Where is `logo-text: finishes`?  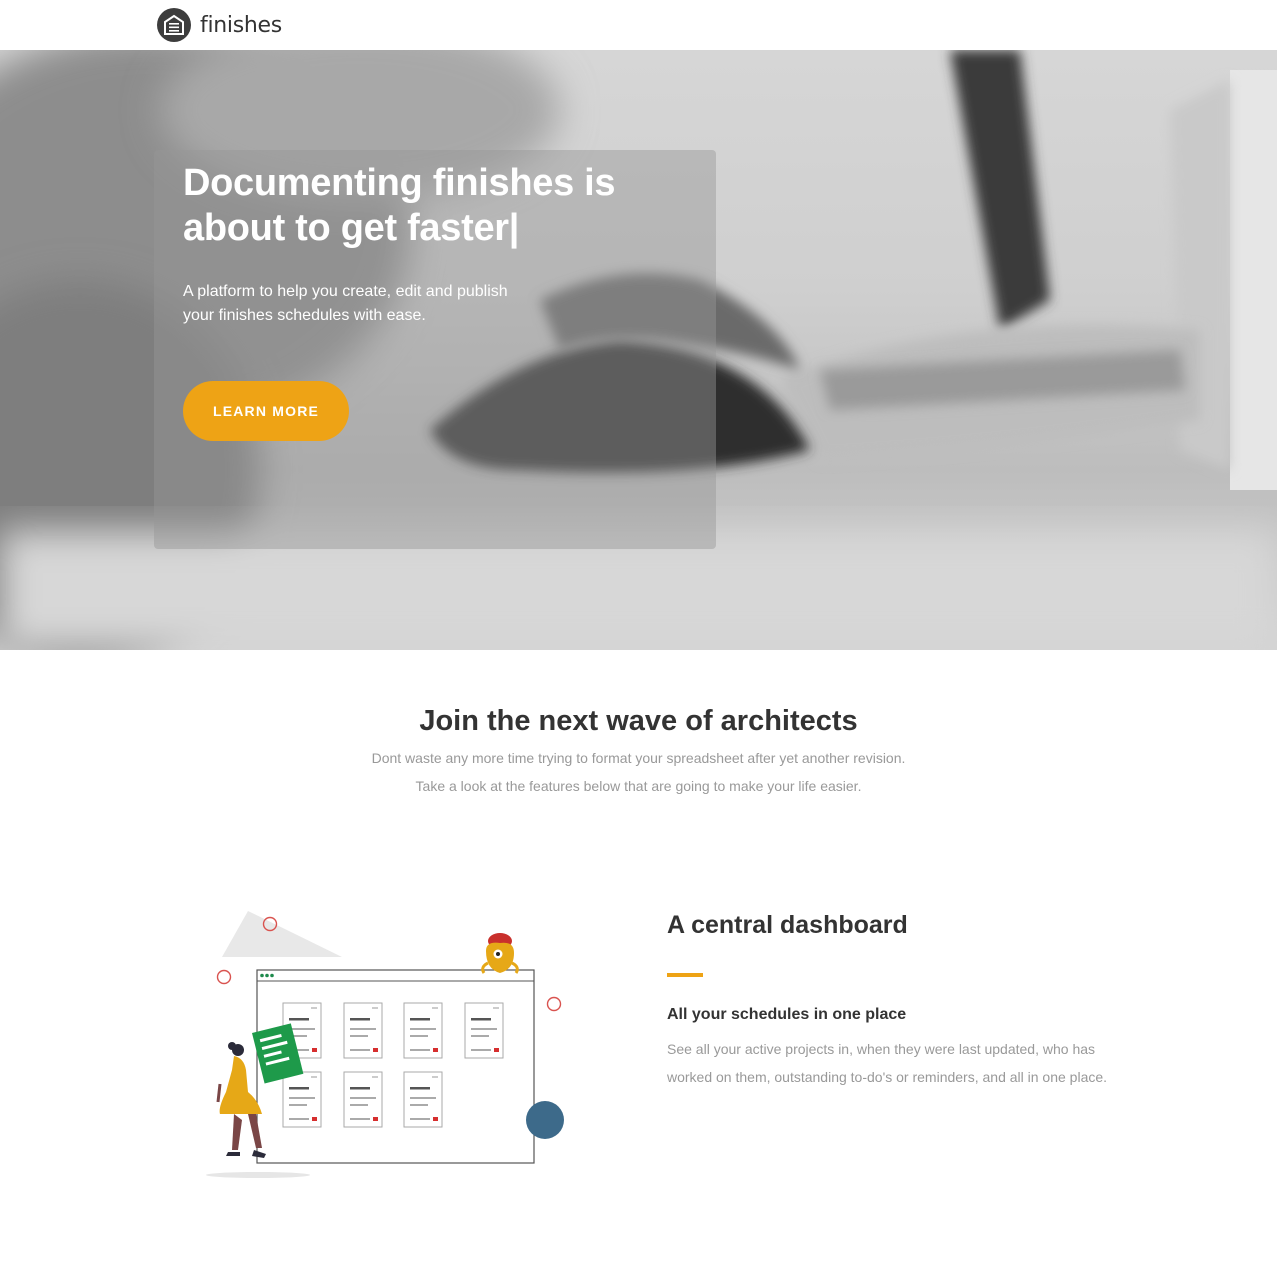
logo-text: finishes is located at coordinates (241, 25).